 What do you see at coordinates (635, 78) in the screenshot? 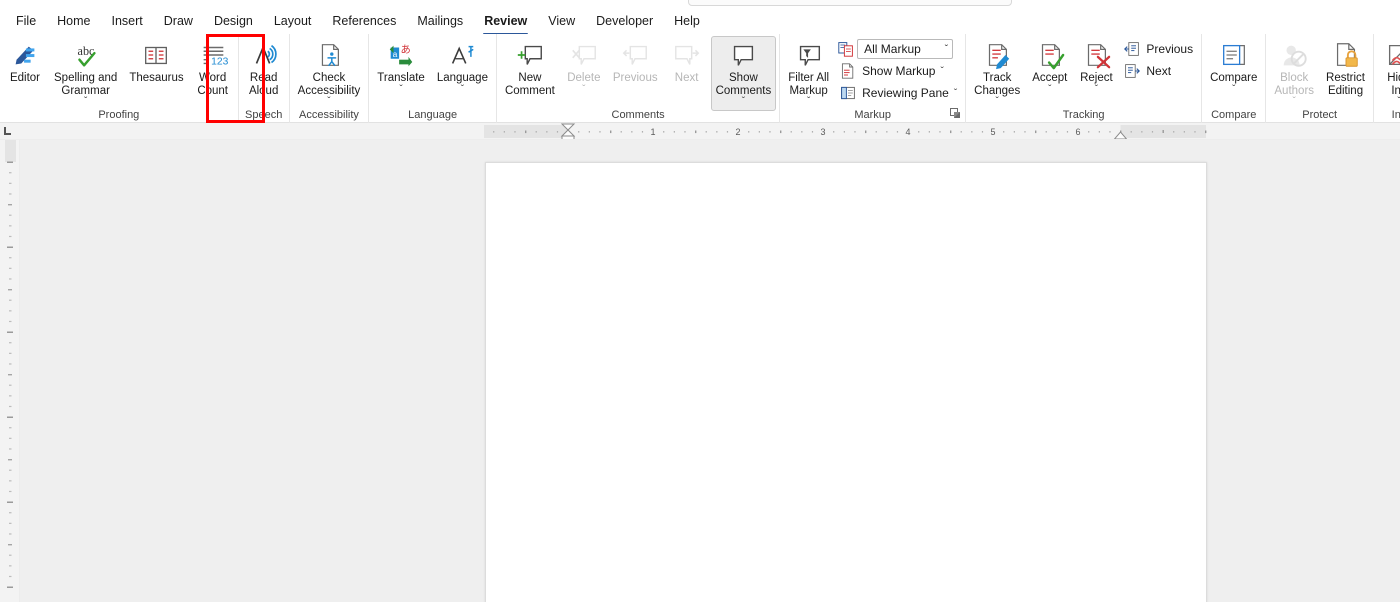
I see `button-label: Previous` at bounding box center [635, 78].